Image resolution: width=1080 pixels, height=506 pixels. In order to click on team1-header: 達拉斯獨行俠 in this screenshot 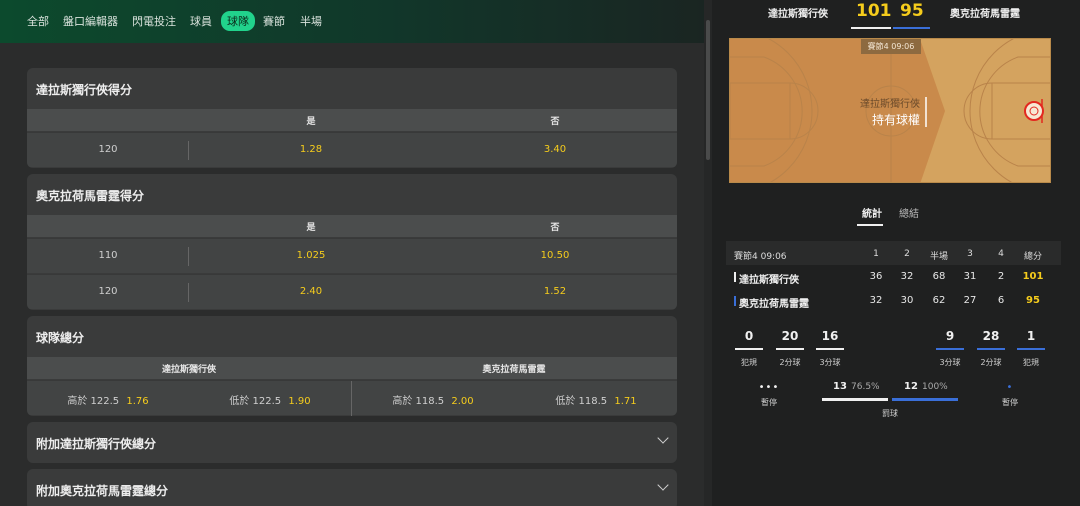, I will do `click(189, 370)`.